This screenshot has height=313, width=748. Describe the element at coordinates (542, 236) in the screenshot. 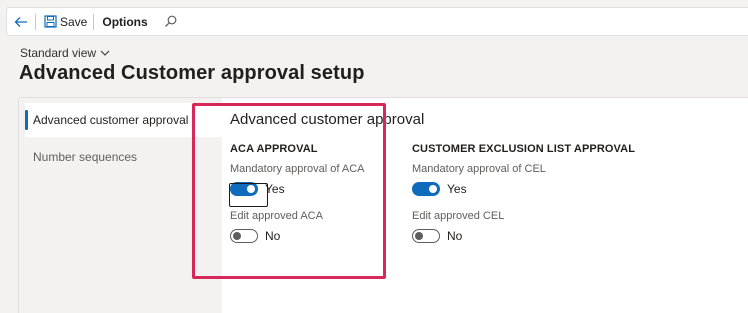

I see `edit-approved-cel-toggle: No` at that location.